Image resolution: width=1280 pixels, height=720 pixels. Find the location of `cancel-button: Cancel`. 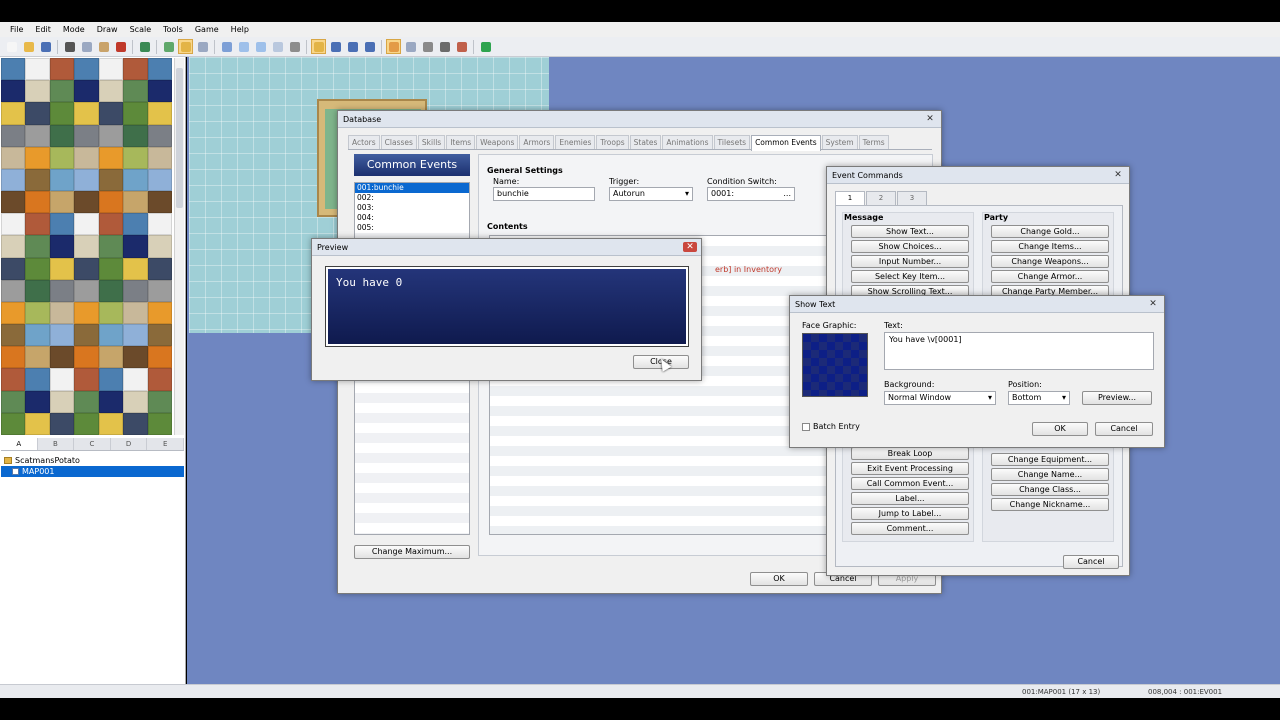

cancel-button: Cancel is located at coordinates (1091, 562).